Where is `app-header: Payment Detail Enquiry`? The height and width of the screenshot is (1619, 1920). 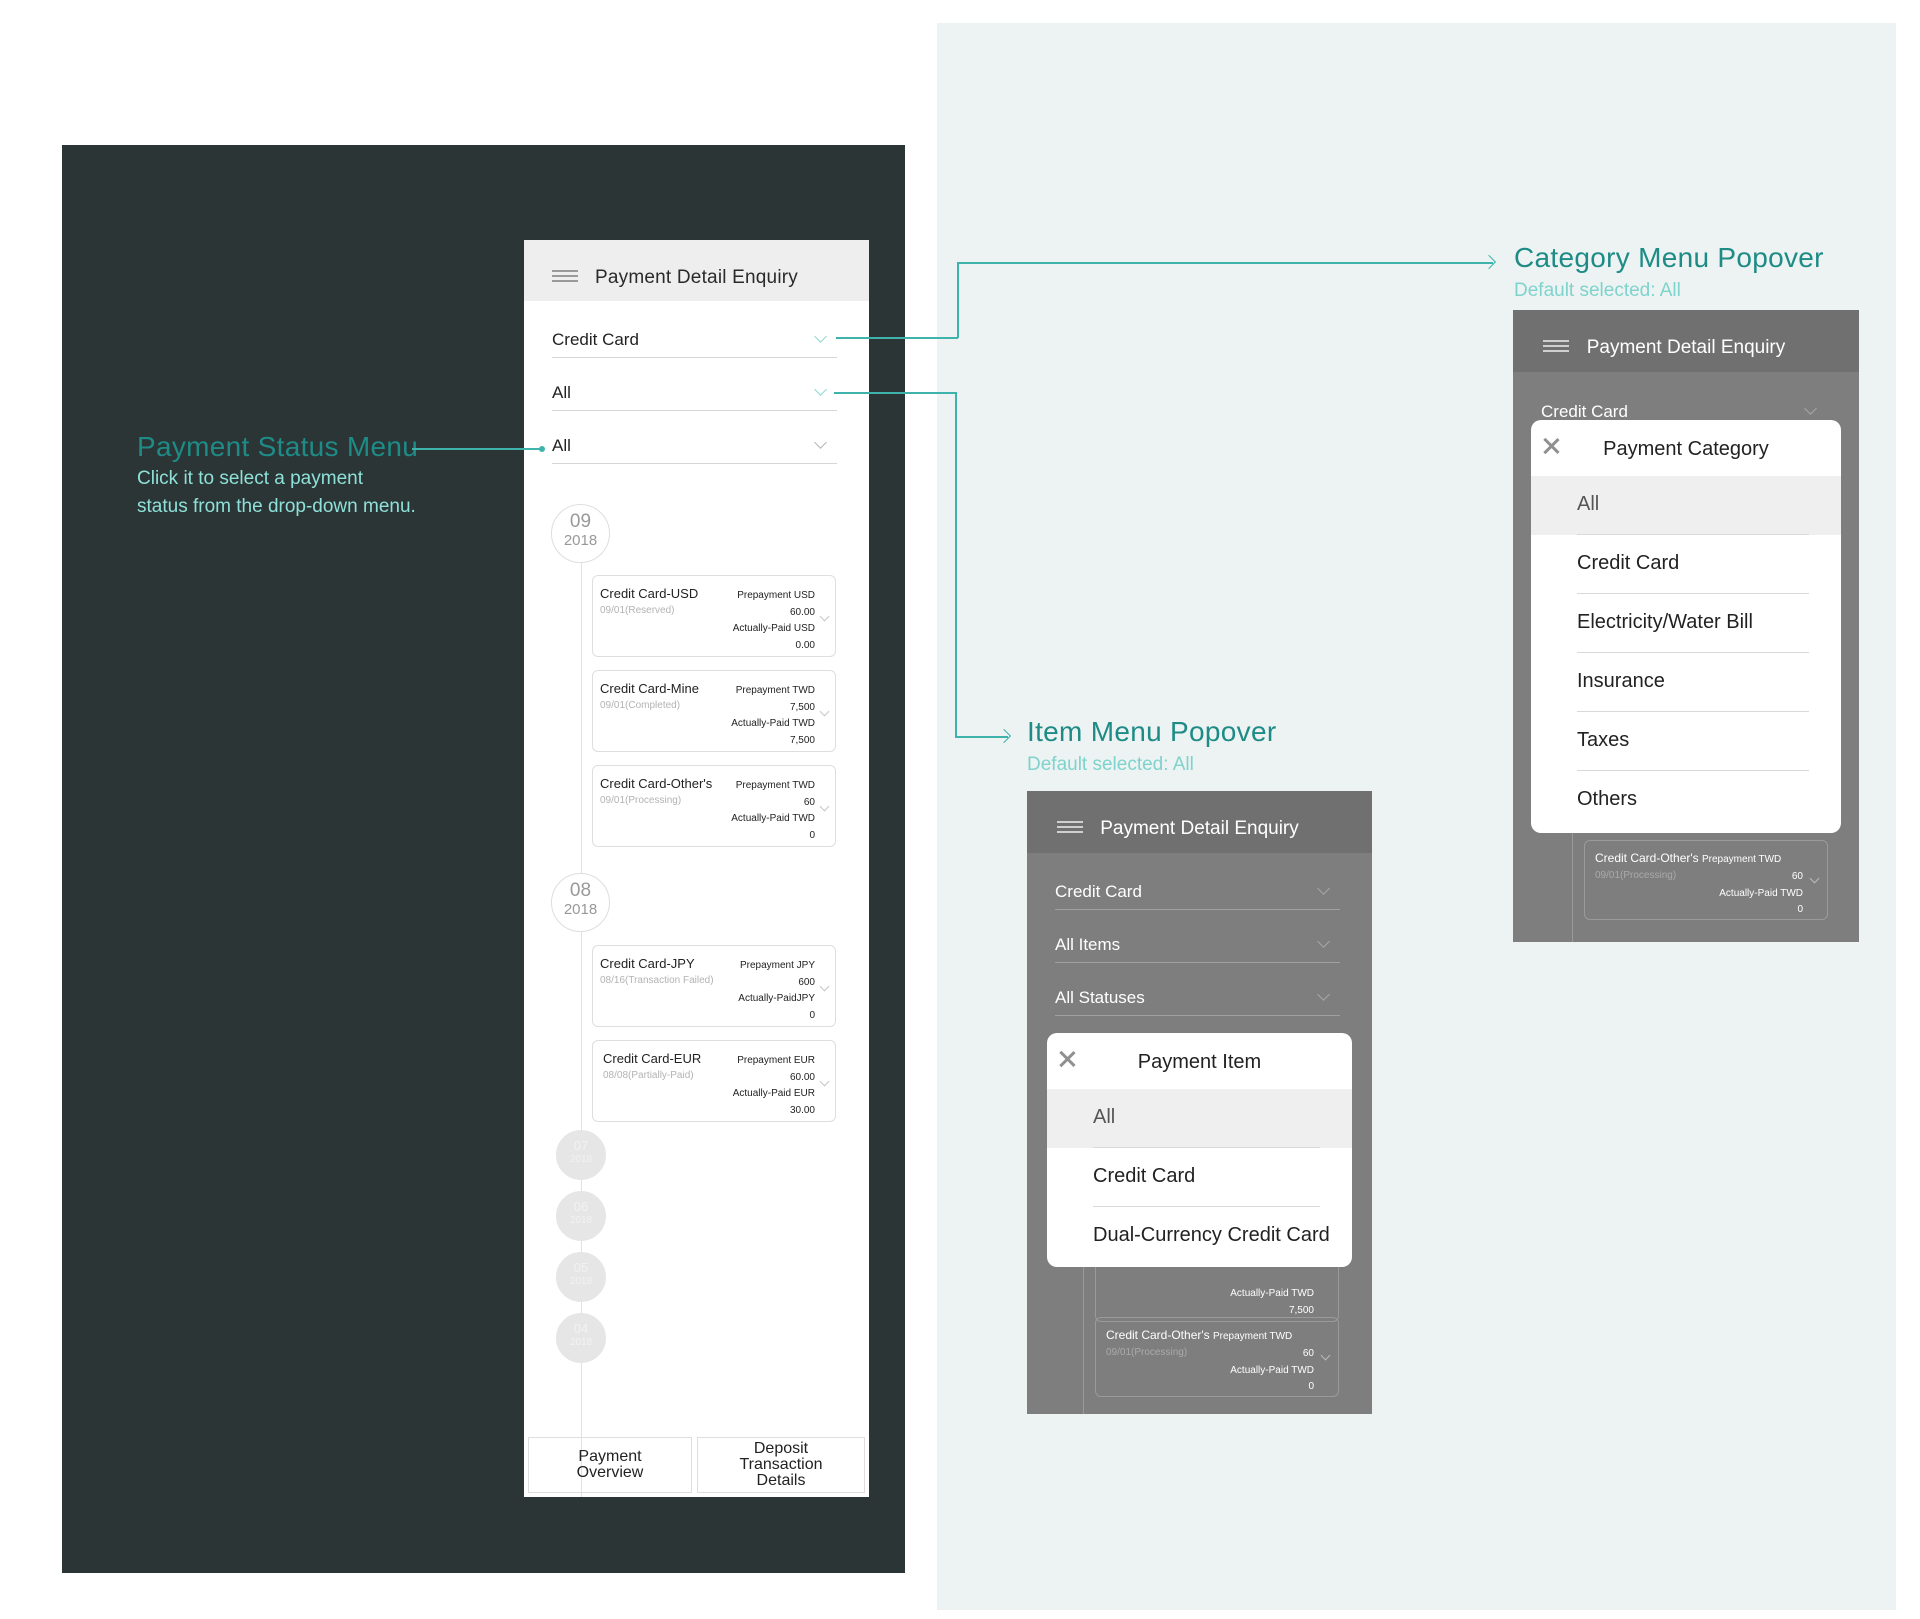 app-header: Payment Detail Enquiry is located at coordinates (1686, 341).